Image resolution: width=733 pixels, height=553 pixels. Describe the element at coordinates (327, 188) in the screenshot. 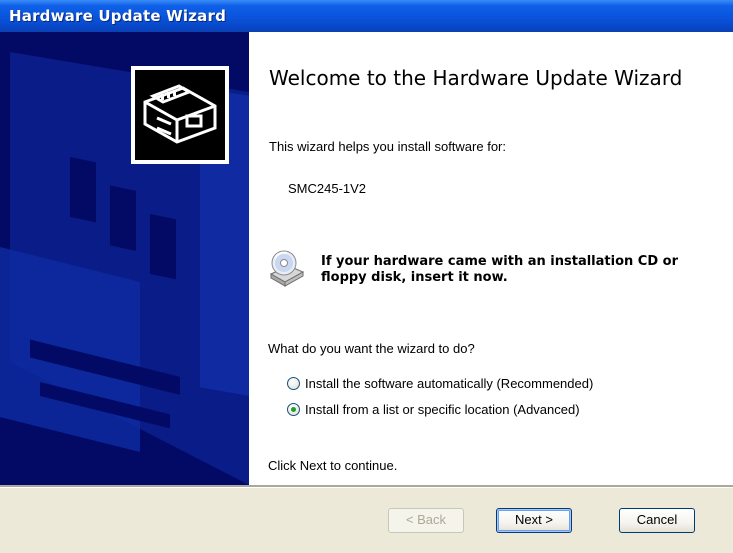

I see `device-name: SMC245-1V2` at that location.